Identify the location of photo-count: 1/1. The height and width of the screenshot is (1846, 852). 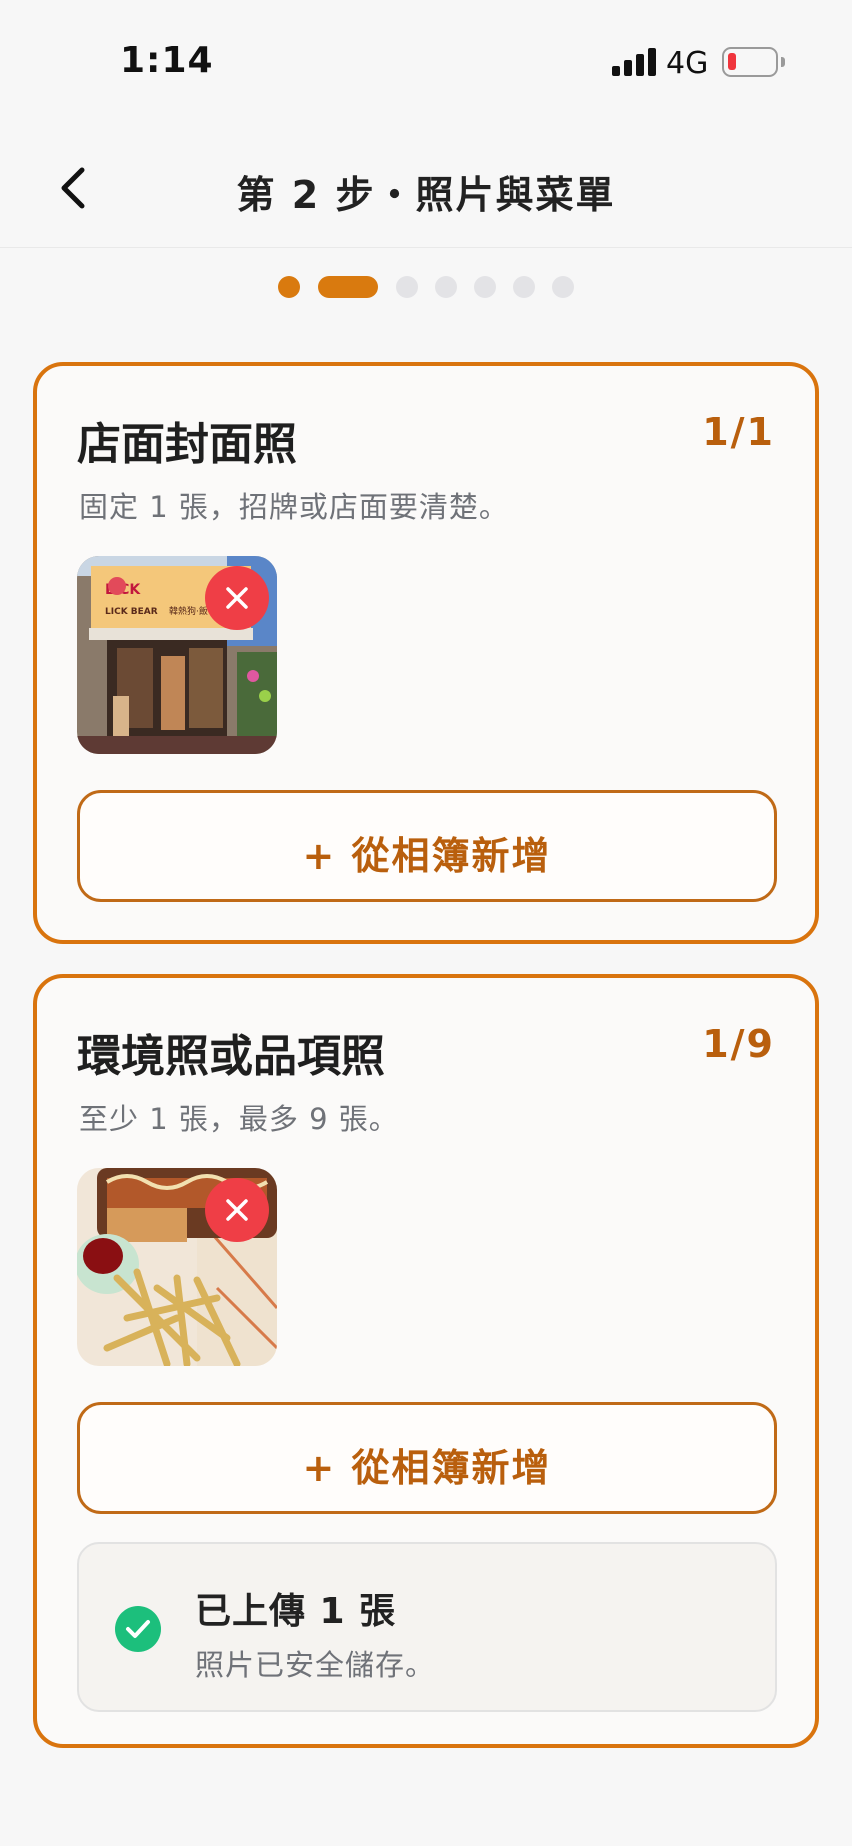
(738, 432).